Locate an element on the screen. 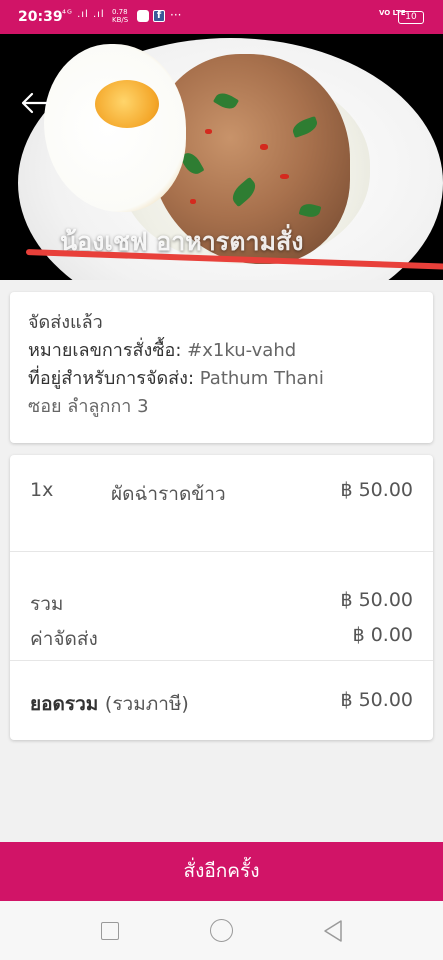 This screenshot has width=443, height=960. app-notification-icon is located at coordinates (143, 16).